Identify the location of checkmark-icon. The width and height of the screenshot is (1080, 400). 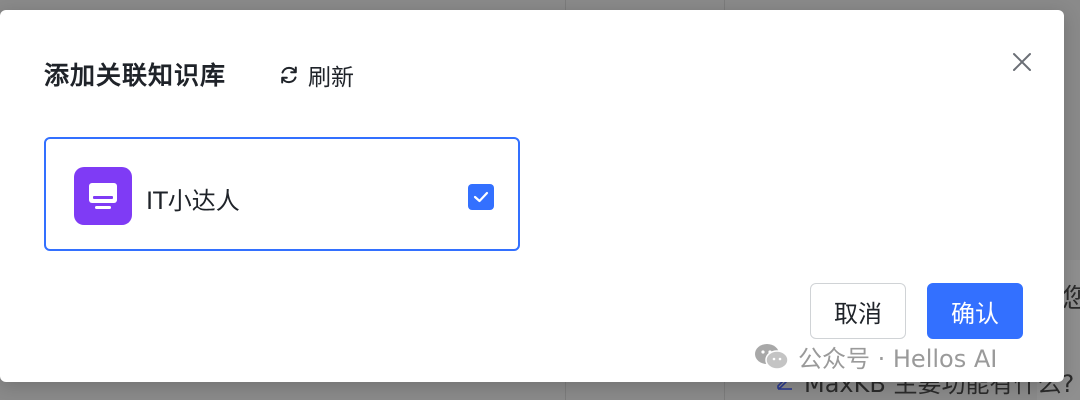
(481, 197).